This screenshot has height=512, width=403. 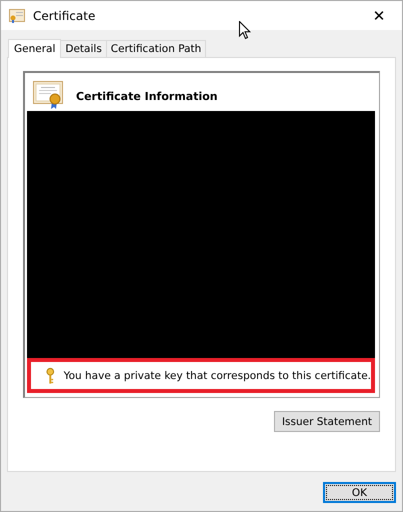 What do you see at coordinates (327, 421) in the screenshot?
I see `issuer-statement-button: Issuer Statement` at bounding box center [327, 421].